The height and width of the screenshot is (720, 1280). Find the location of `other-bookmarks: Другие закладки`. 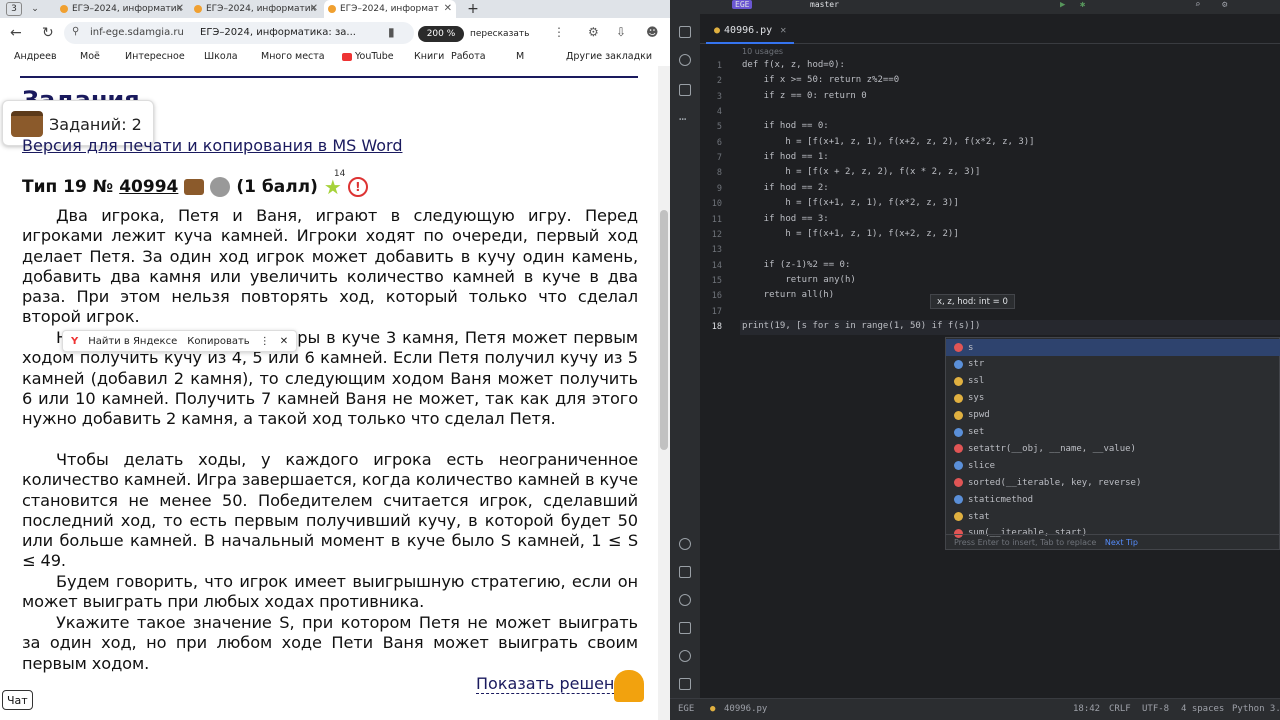

other-bookmarks: Другие закладки is located at coordinates (609, 56).